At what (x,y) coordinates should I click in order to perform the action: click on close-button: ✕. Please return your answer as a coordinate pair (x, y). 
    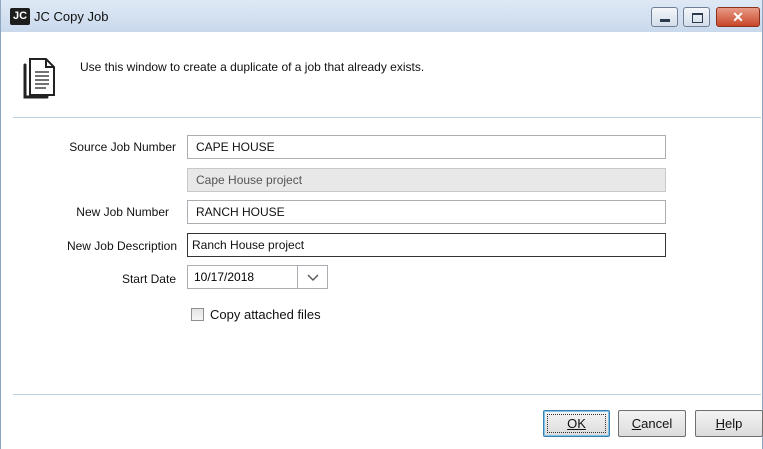
    Looking at the image, I should click on (738, 17).